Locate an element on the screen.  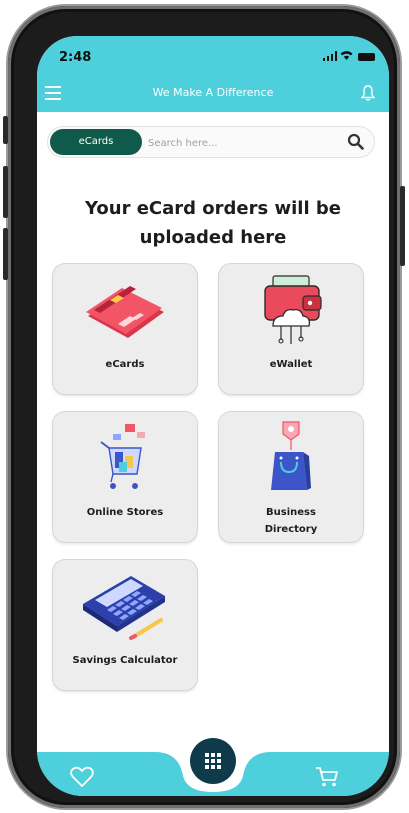
headline-line-1: Your eCard orders will be is located at coordinates (213, 208).